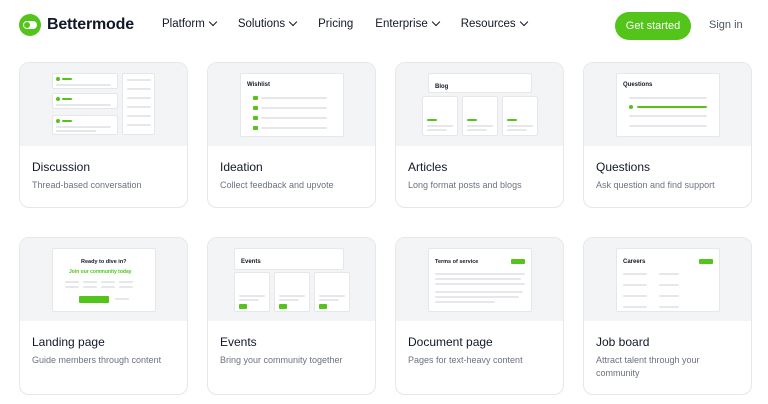  I want to click on job-board-preview: Careers, so click(667, 279).